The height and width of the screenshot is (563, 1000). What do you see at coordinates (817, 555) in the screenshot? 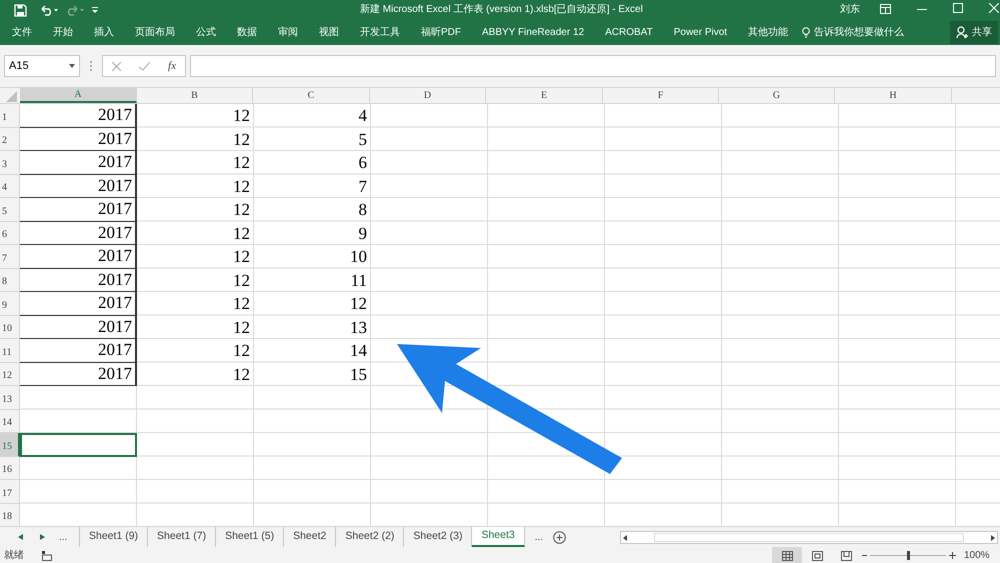
I see `page-layout-icon` at bounding box center [817, 555].